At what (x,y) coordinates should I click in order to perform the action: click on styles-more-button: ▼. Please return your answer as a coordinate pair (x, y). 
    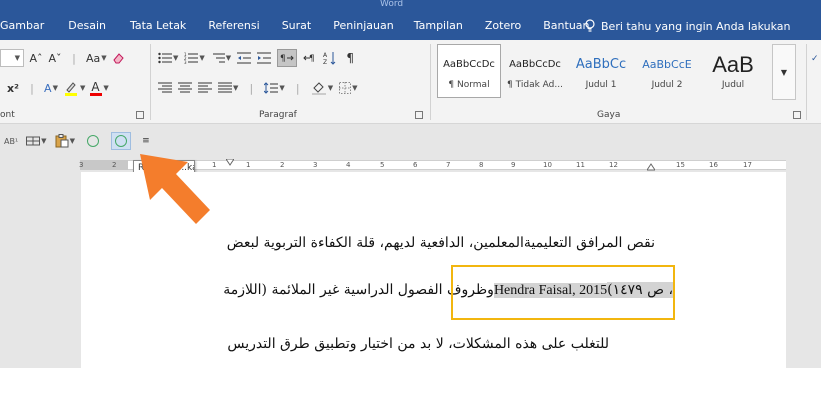
    Looking at the image, I should click on (784, 72).